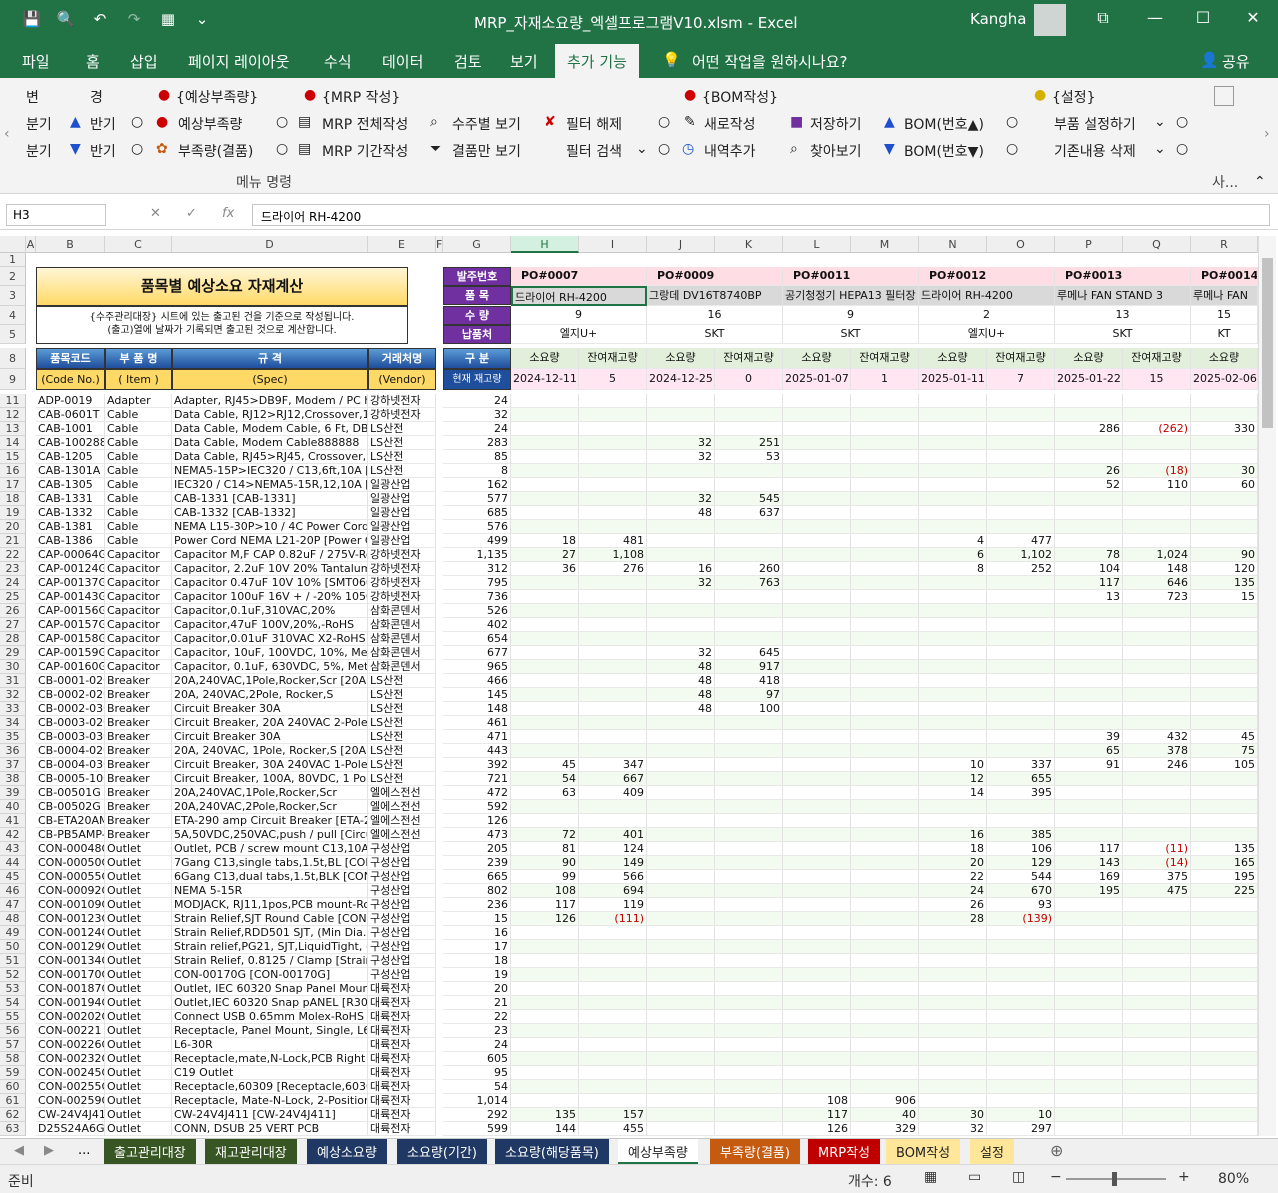  Describe the element at coordinates (13, 681) in the screenshot. I see `row-header: 31` at that location.